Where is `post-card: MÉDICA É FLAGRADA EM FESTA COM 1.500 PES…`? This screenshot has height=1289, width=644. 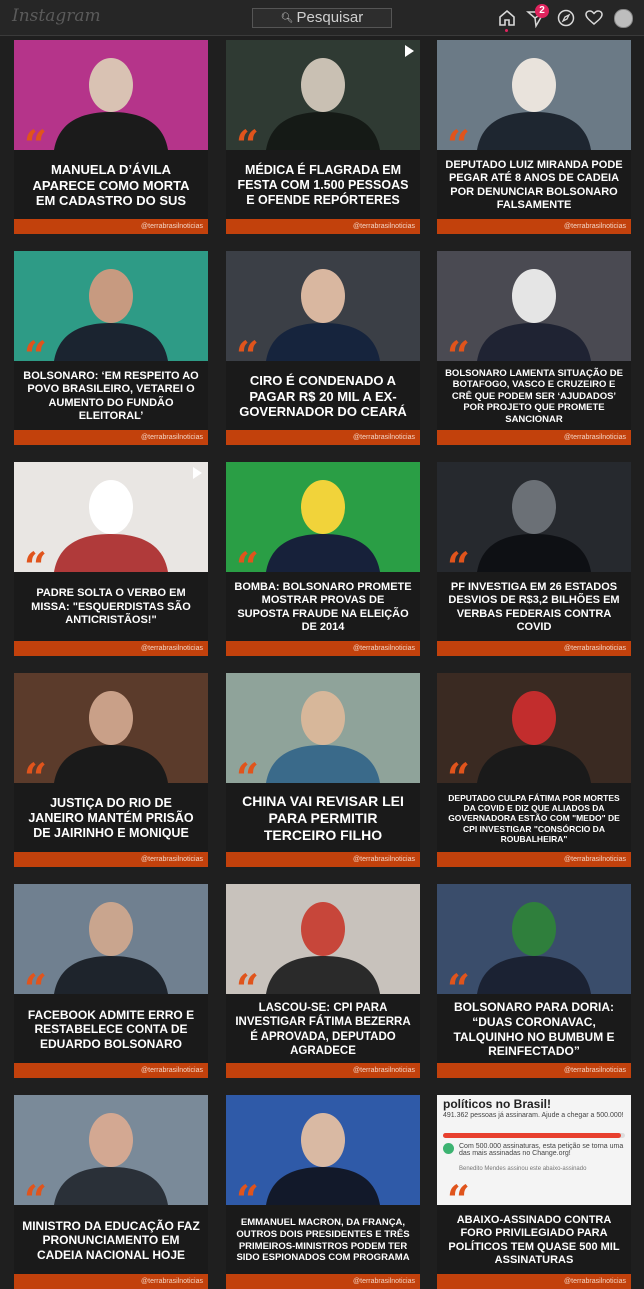
post-card: MÉDICA É FLAGRADA EM FESTA COM 1.500 PES… is located at coordinates (323, 137).